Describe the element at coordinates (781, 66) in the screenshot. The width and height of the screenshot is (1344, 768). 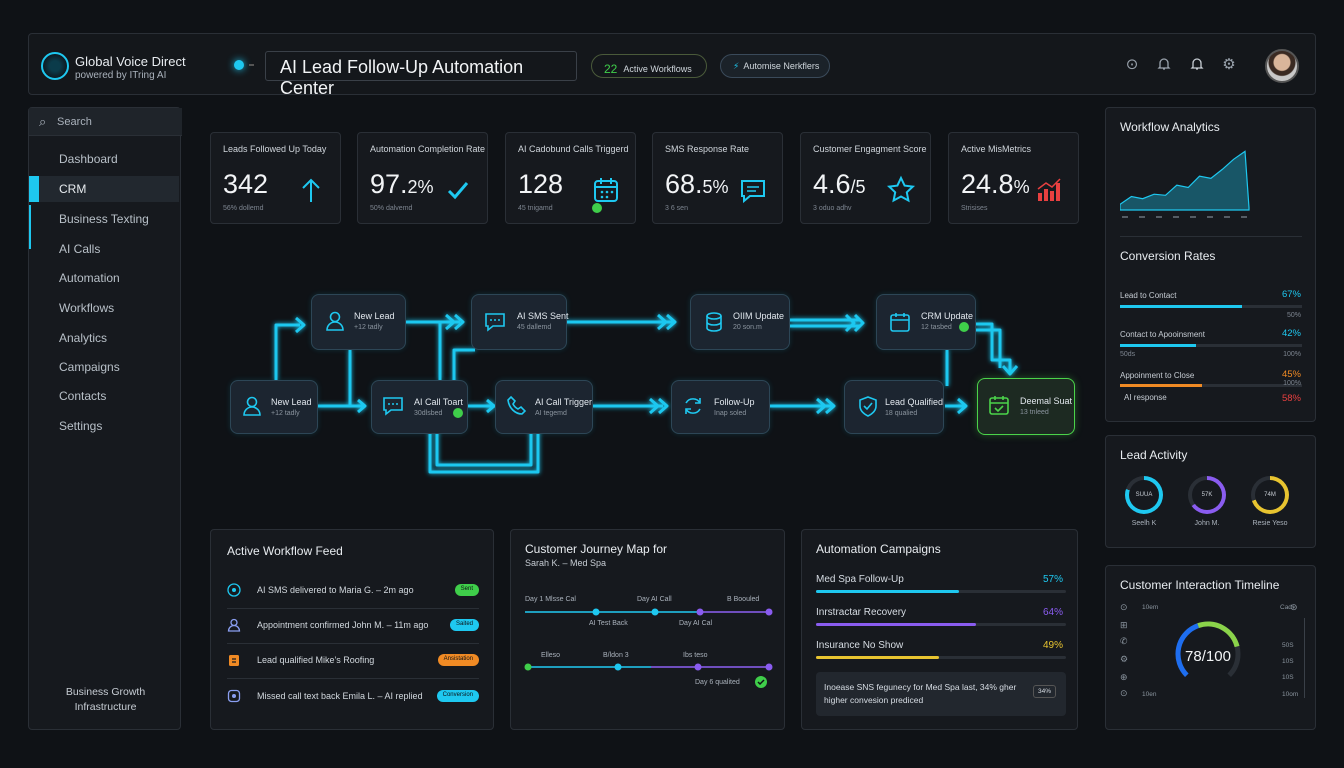
I see `automation-button-label: Automise Nerkflers` at that location.